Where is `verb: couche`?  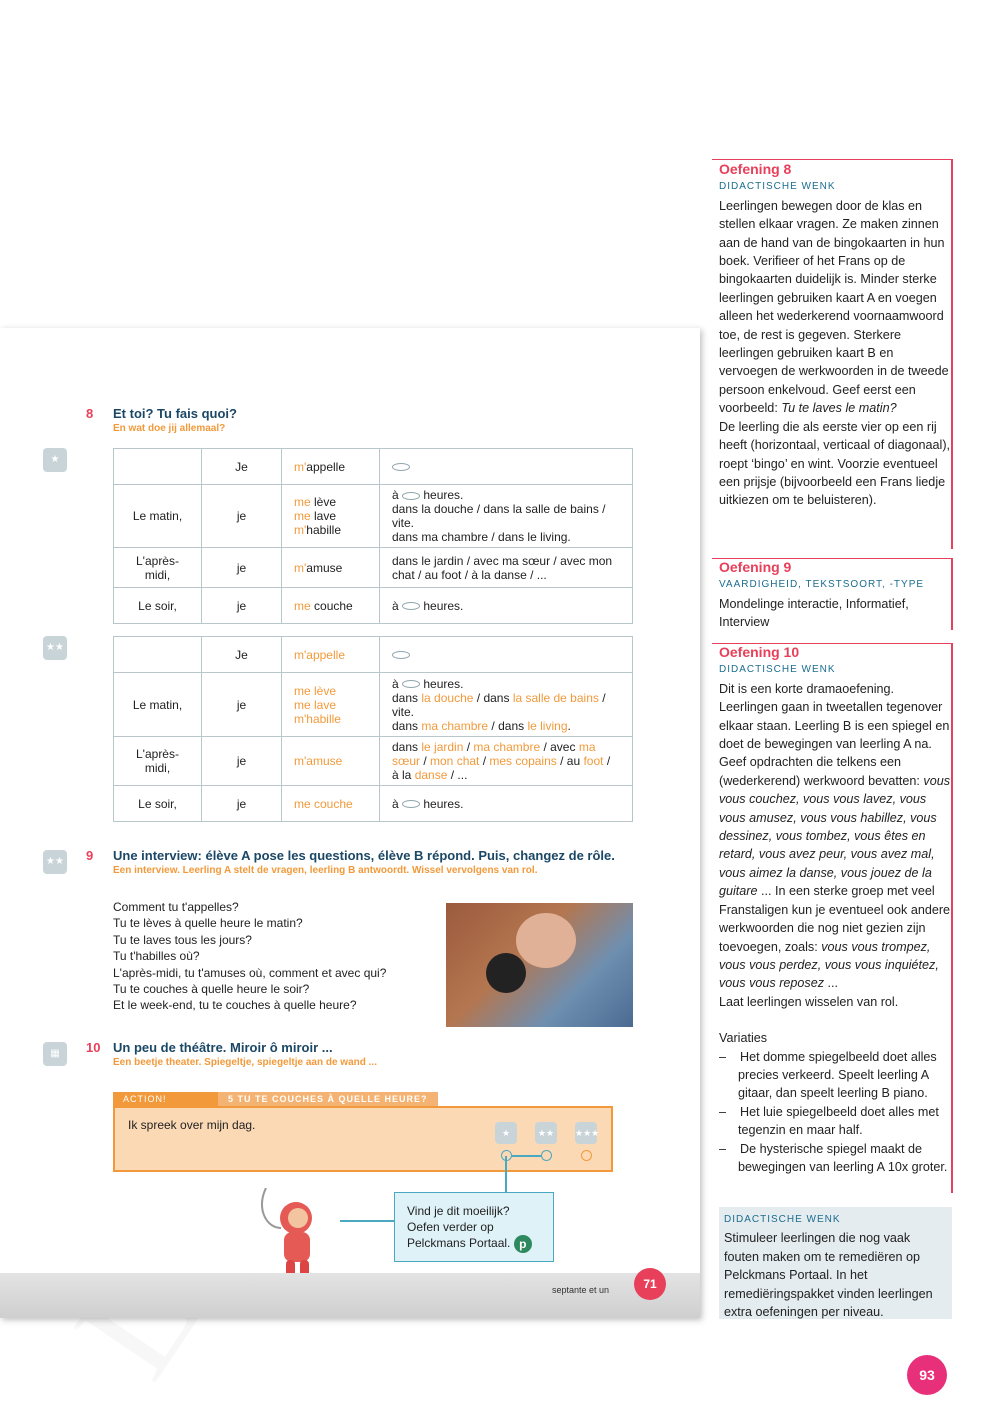
verb: couche is located at coordinates (333, 605).